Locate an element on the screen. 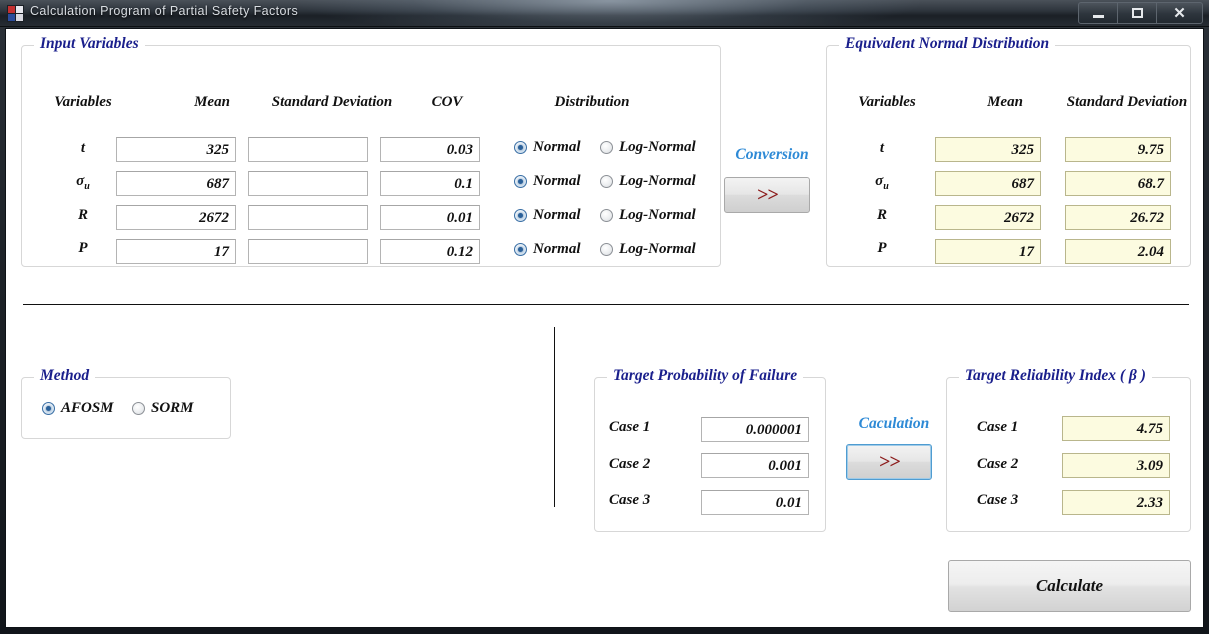 This screenshot has height=634, width=1209. method-legend: Method is located at coordinates (65, 376).